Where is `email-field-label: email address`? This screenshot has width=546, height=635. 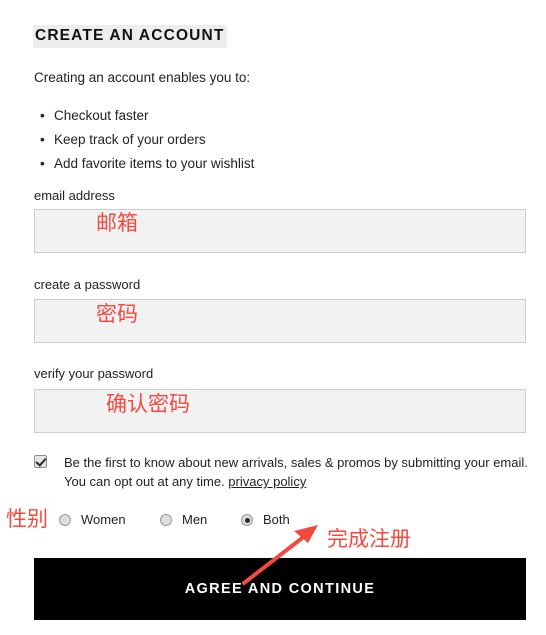
email-field-label: email address is located at coordinates (74, 195).